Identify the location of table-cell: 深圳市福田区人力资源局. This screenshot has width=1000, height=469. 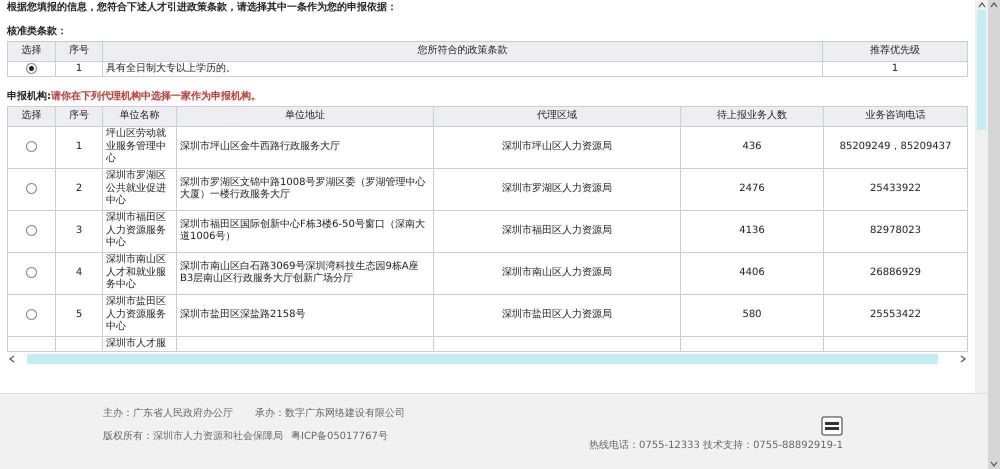
(557, 231).